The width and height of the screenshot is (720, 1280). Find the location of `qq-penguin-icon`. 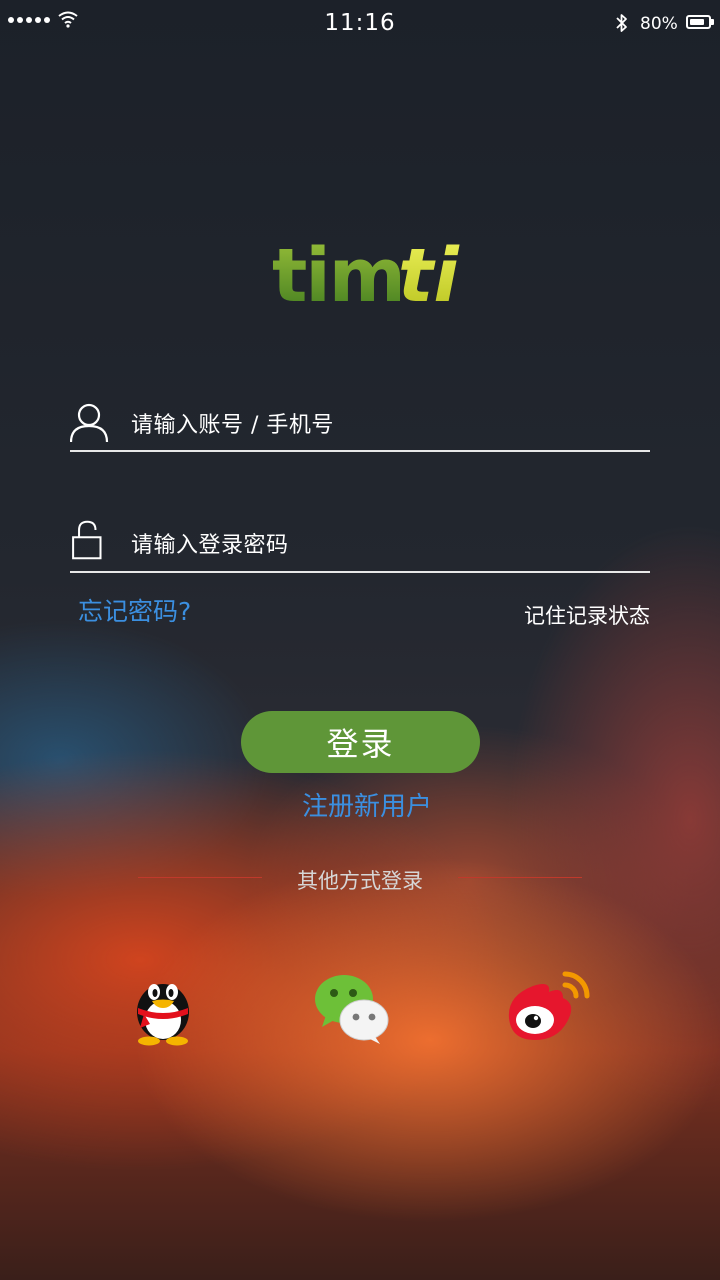

qq-penguin-icon is located at coordinates (163, 1007).